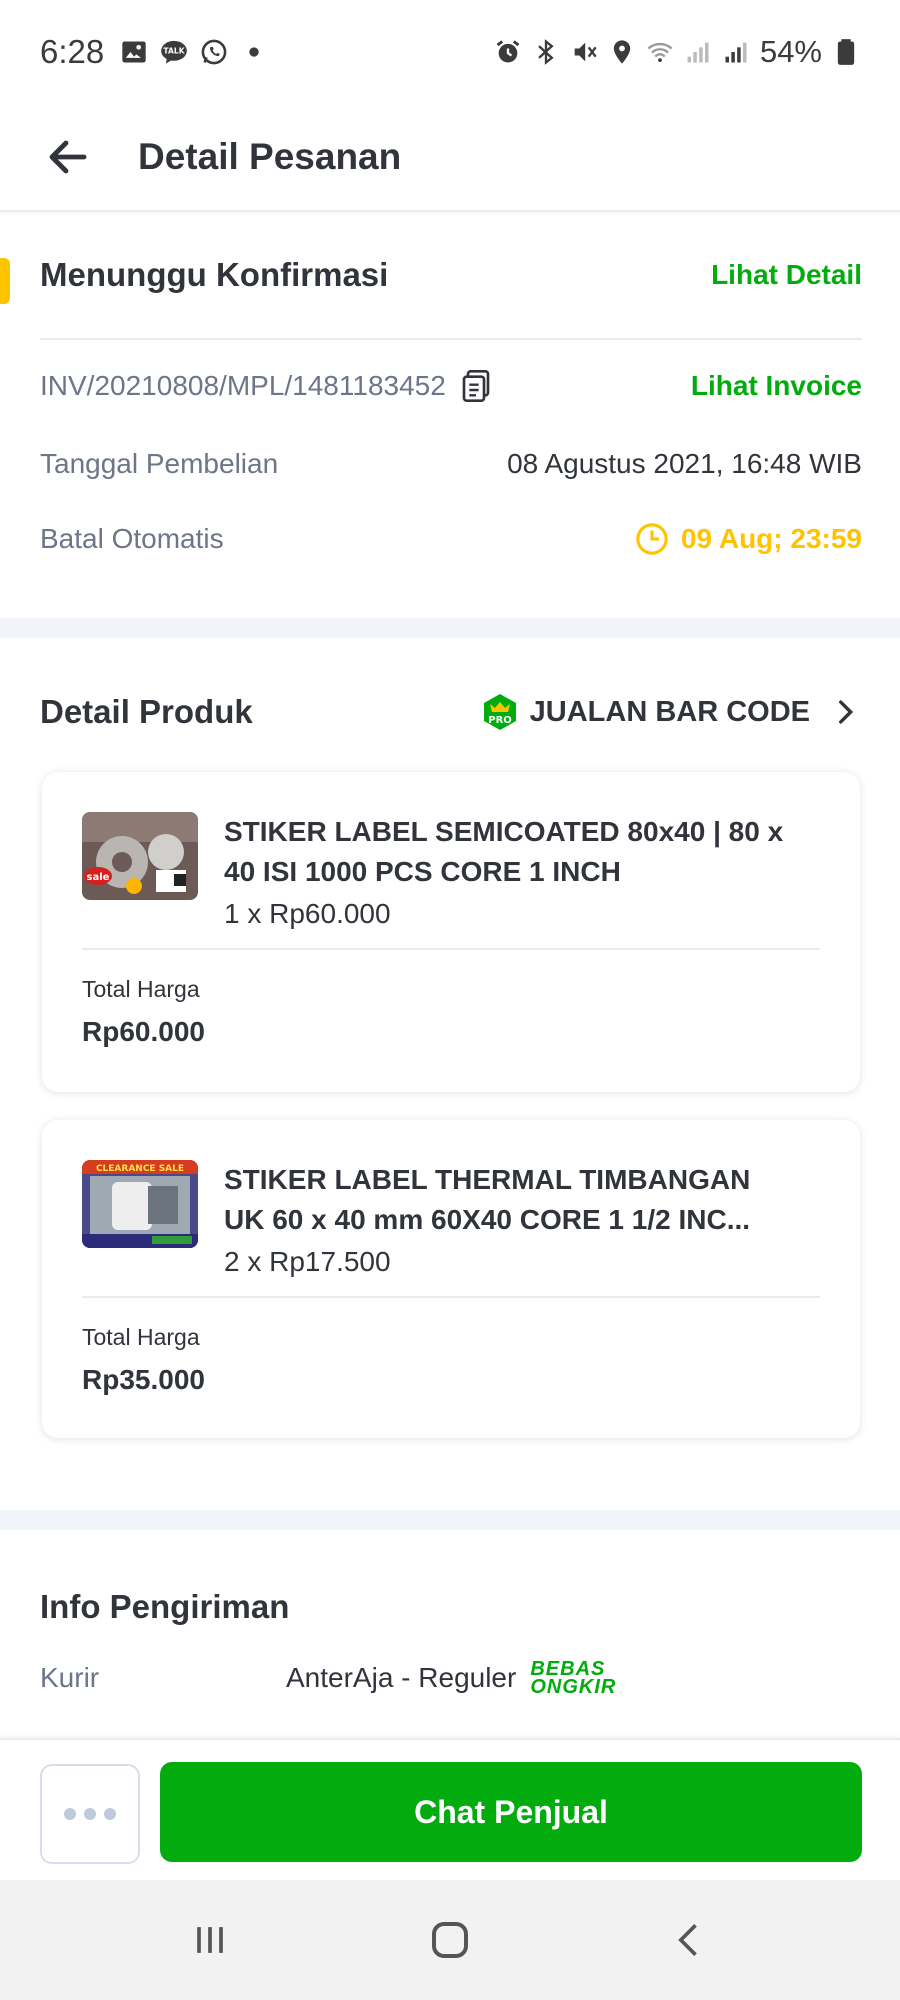  Describe the element at coordinates (132, 538) in the screenshot. I see `auto-cancel-label: Batal Otomatis` at that location.